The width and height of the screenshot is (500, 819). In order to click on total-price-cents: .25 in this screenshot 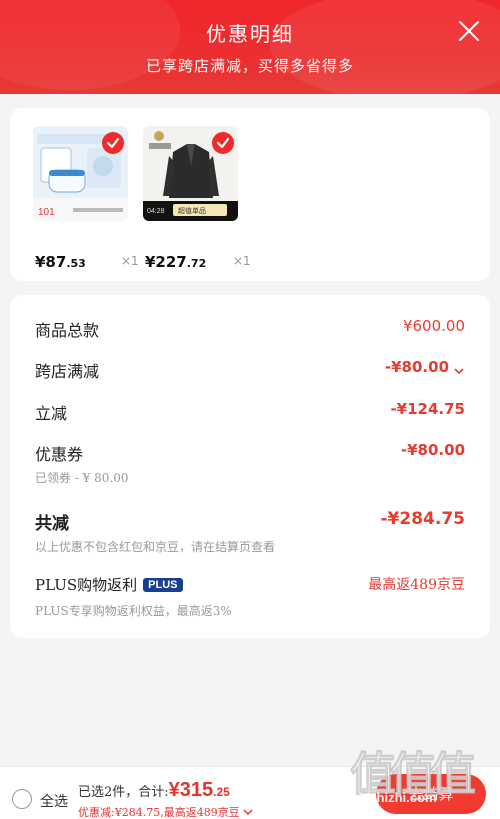, I will do `click(221, 792)`.